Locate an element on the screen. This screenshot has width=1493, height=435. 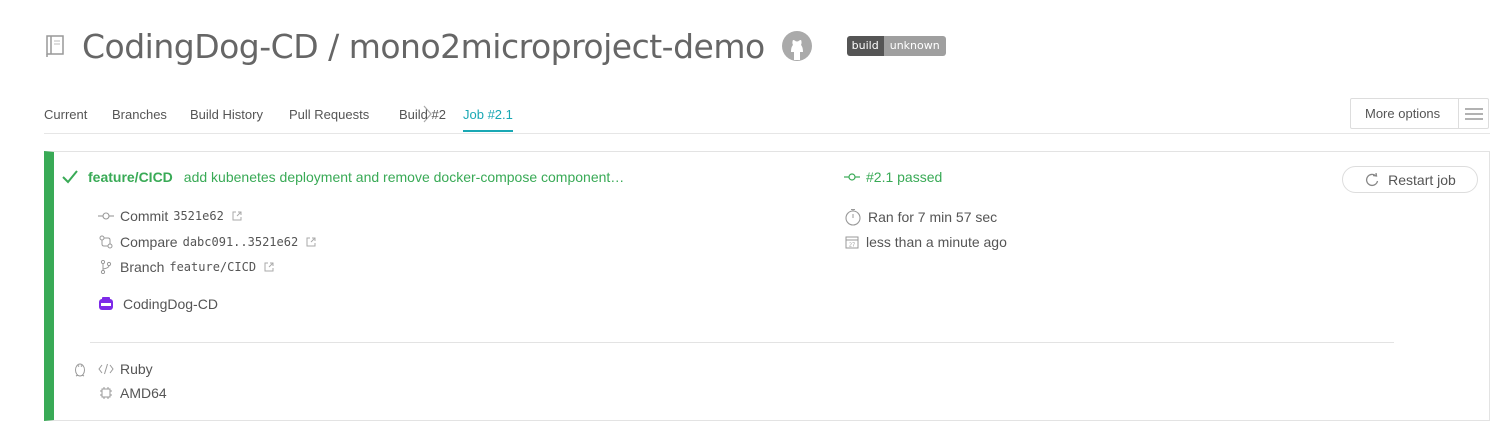
language-text: Ruby is located at coordinates (136, 369).